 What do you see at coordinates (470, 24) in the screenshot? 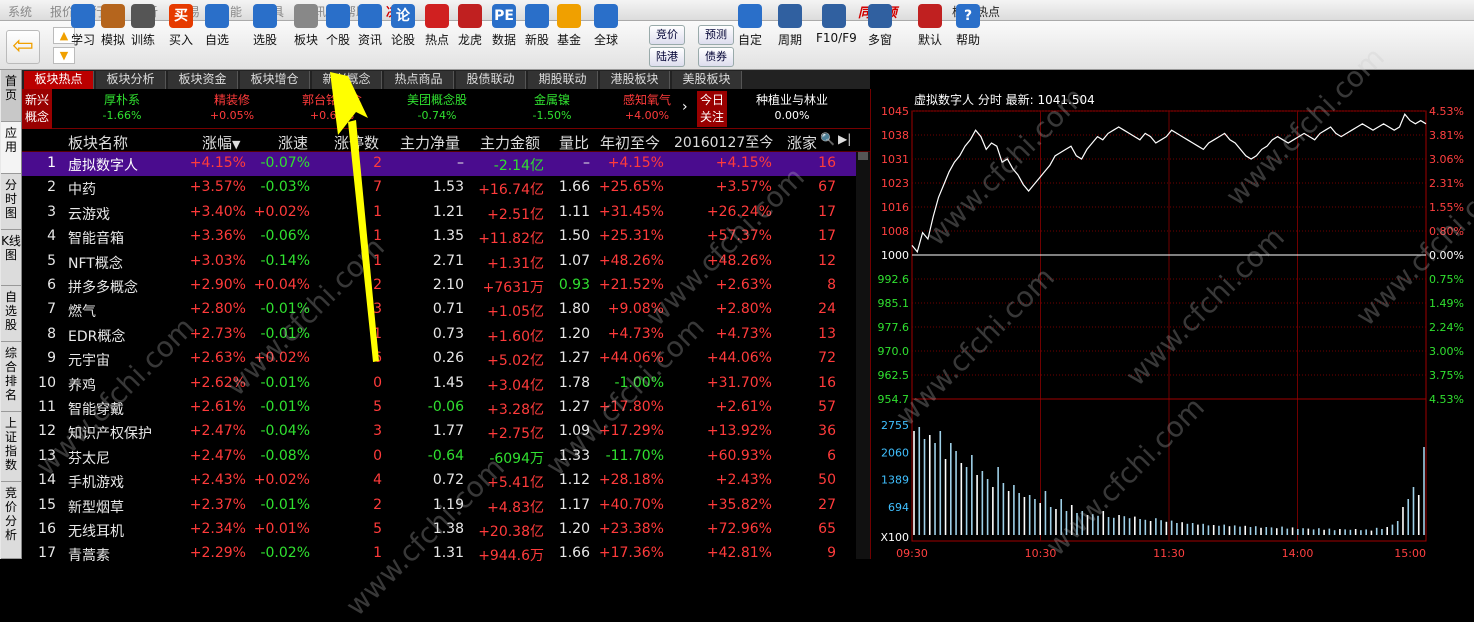
I see `toolbar-button-12: 龙虎` at bounding box center [470, 24].